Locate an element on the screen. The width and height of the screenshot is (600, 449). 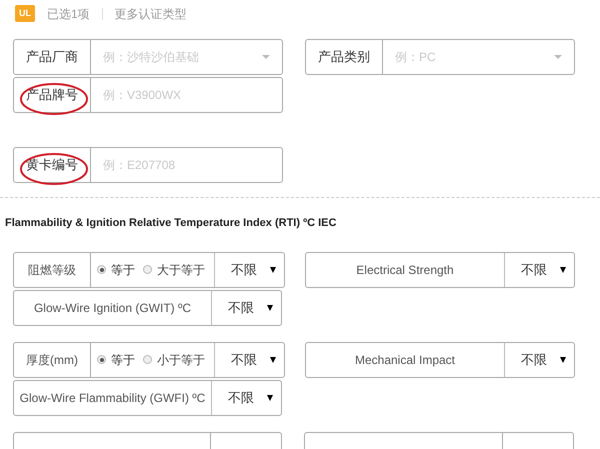
field-label: 产品牌号 is located at coordinates (52, 95).